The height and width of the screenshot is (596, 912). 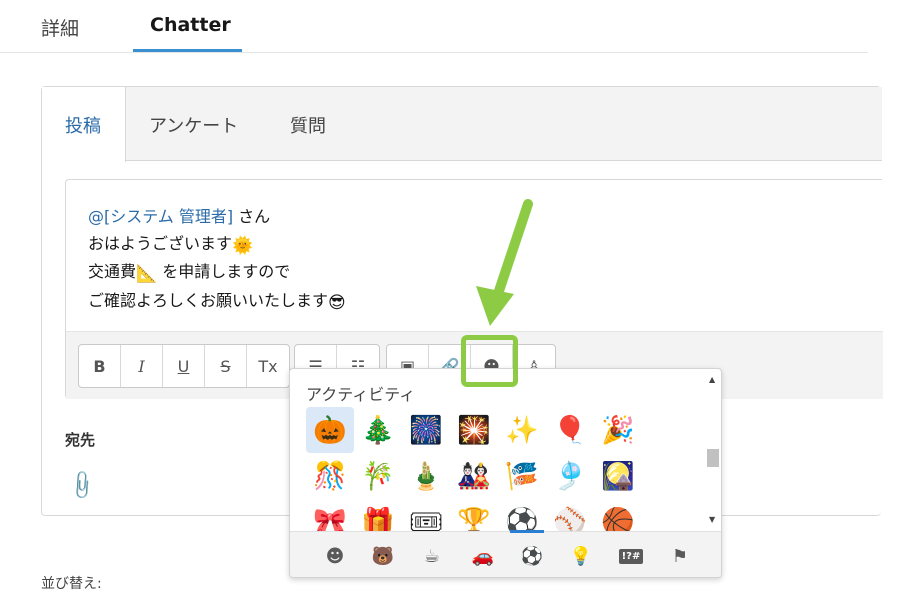 What do you see at coordinates (489, 361) in the screenshot?
I see `emoji-button-highlight` at bounding box center [489, 361].